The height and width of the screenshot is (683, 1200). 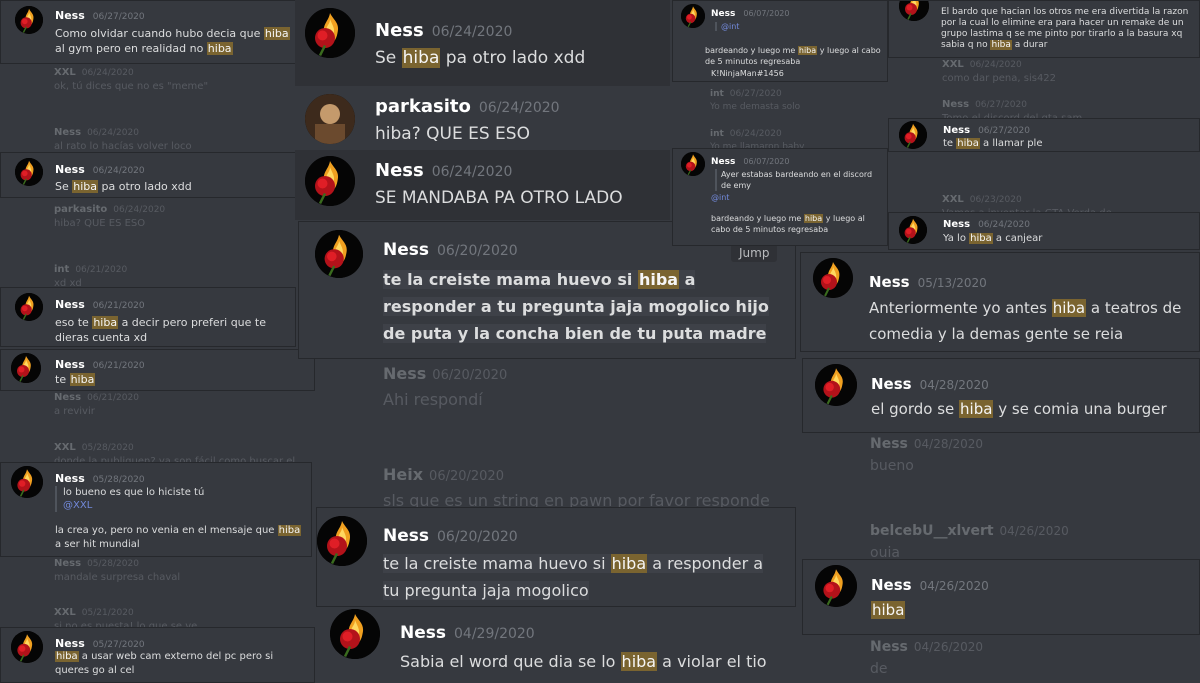 What do you see at coordinates (96, 404) in the screenshot?
I see `ghost-message: Ness 06/21/2020 a revivir` at bounding box center [96, 404].